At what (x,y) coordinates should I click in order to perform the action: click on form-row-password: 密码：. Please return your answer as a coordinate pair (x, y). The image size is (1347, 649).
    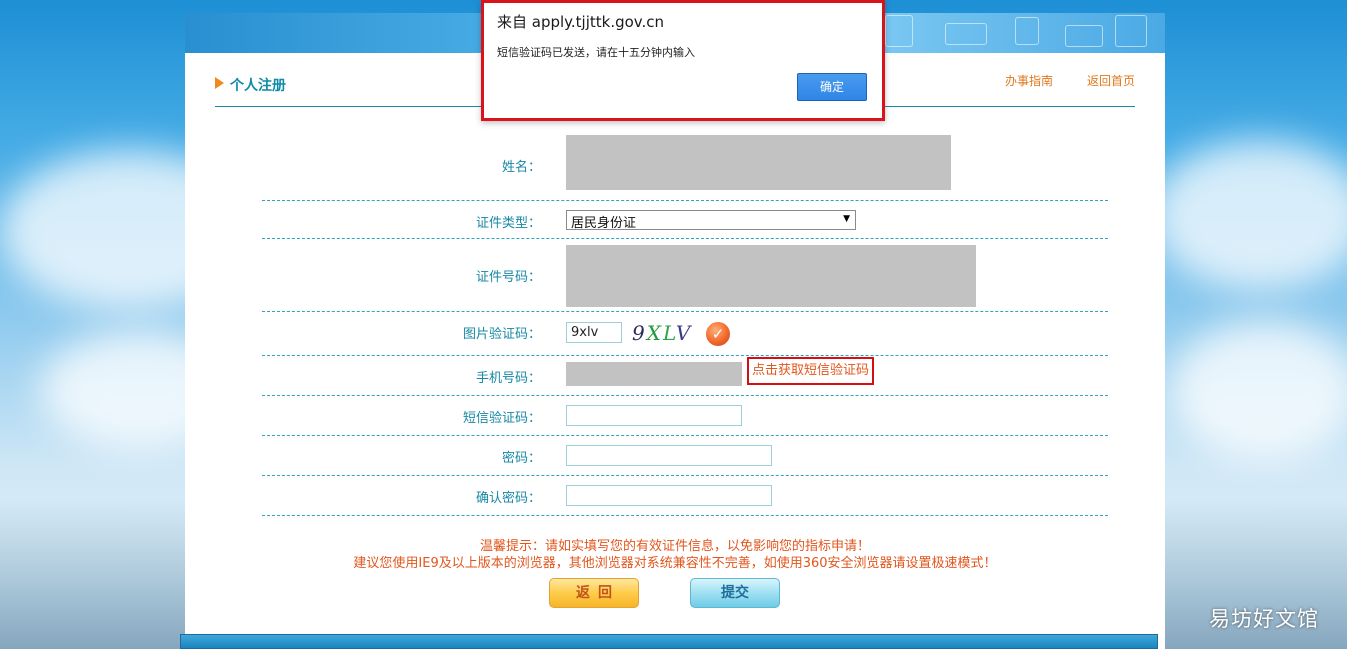
    Looking at the image, I should click on (685, 456).